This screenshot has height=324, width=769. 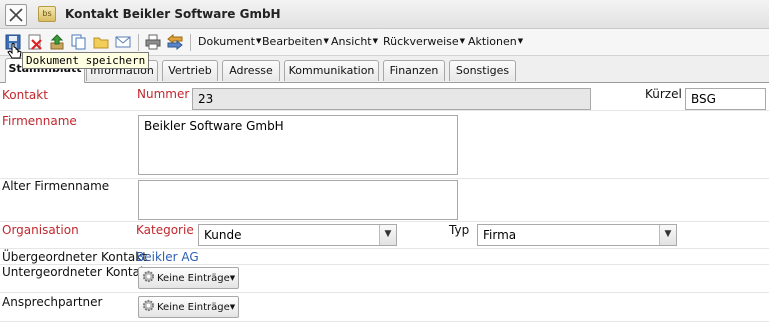 I want to click on nummer-label: Nummer, so click(x=163, y=94).